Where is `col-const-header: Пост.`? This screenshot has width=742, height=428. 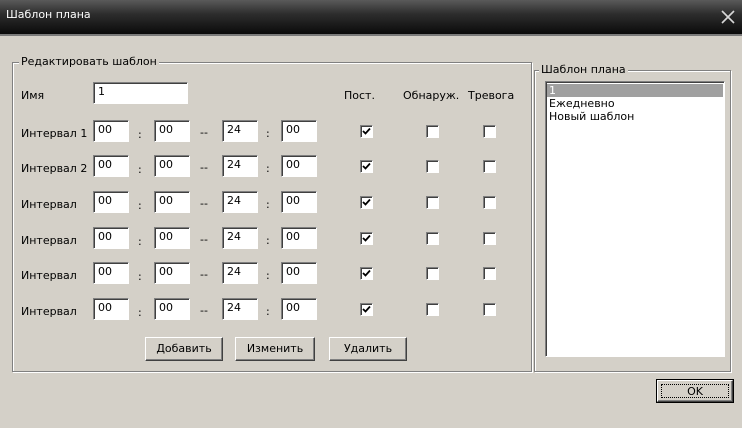 col-const-header: Пост. is located at coordinates (359, 95).